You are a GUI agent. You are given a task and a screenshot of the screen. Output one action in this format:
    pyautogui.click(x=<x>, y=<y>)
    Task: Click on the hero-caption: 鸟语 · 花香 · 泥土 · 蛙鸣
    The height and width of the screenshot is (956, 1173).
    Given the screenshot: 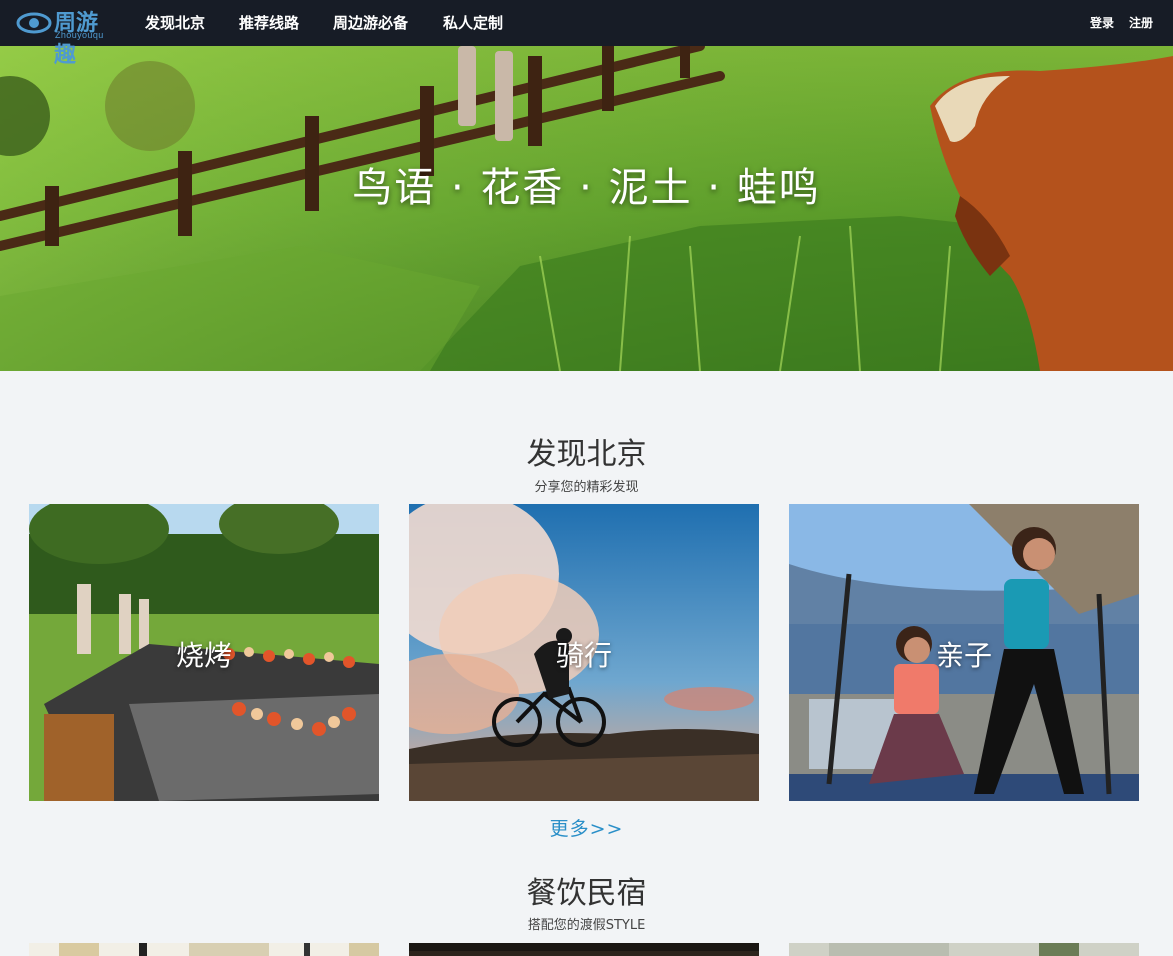 What is the action you would take?
    pyautogui.click(x=586, y=188)
    